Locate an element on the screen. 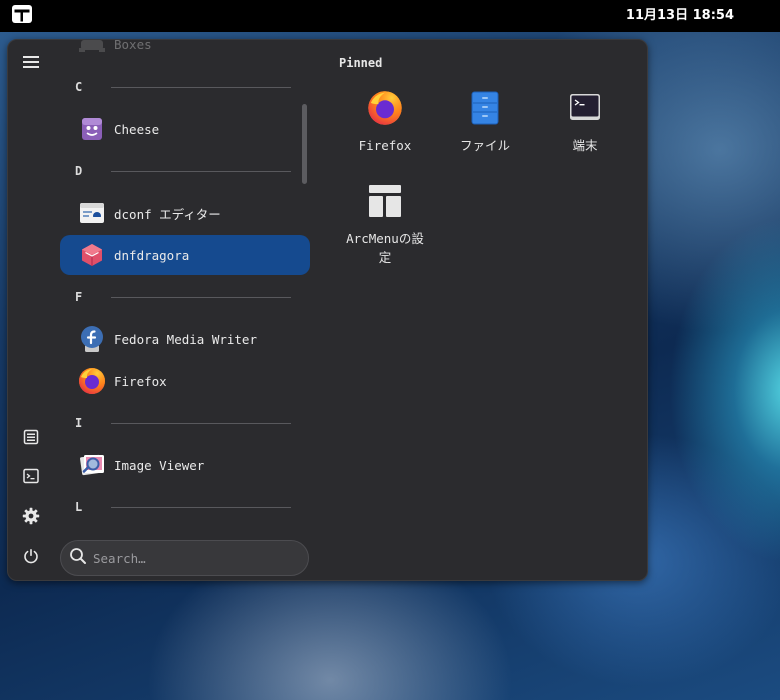 This screenshot has width=780, height=700. power-button is located at coordinates (31, 558).